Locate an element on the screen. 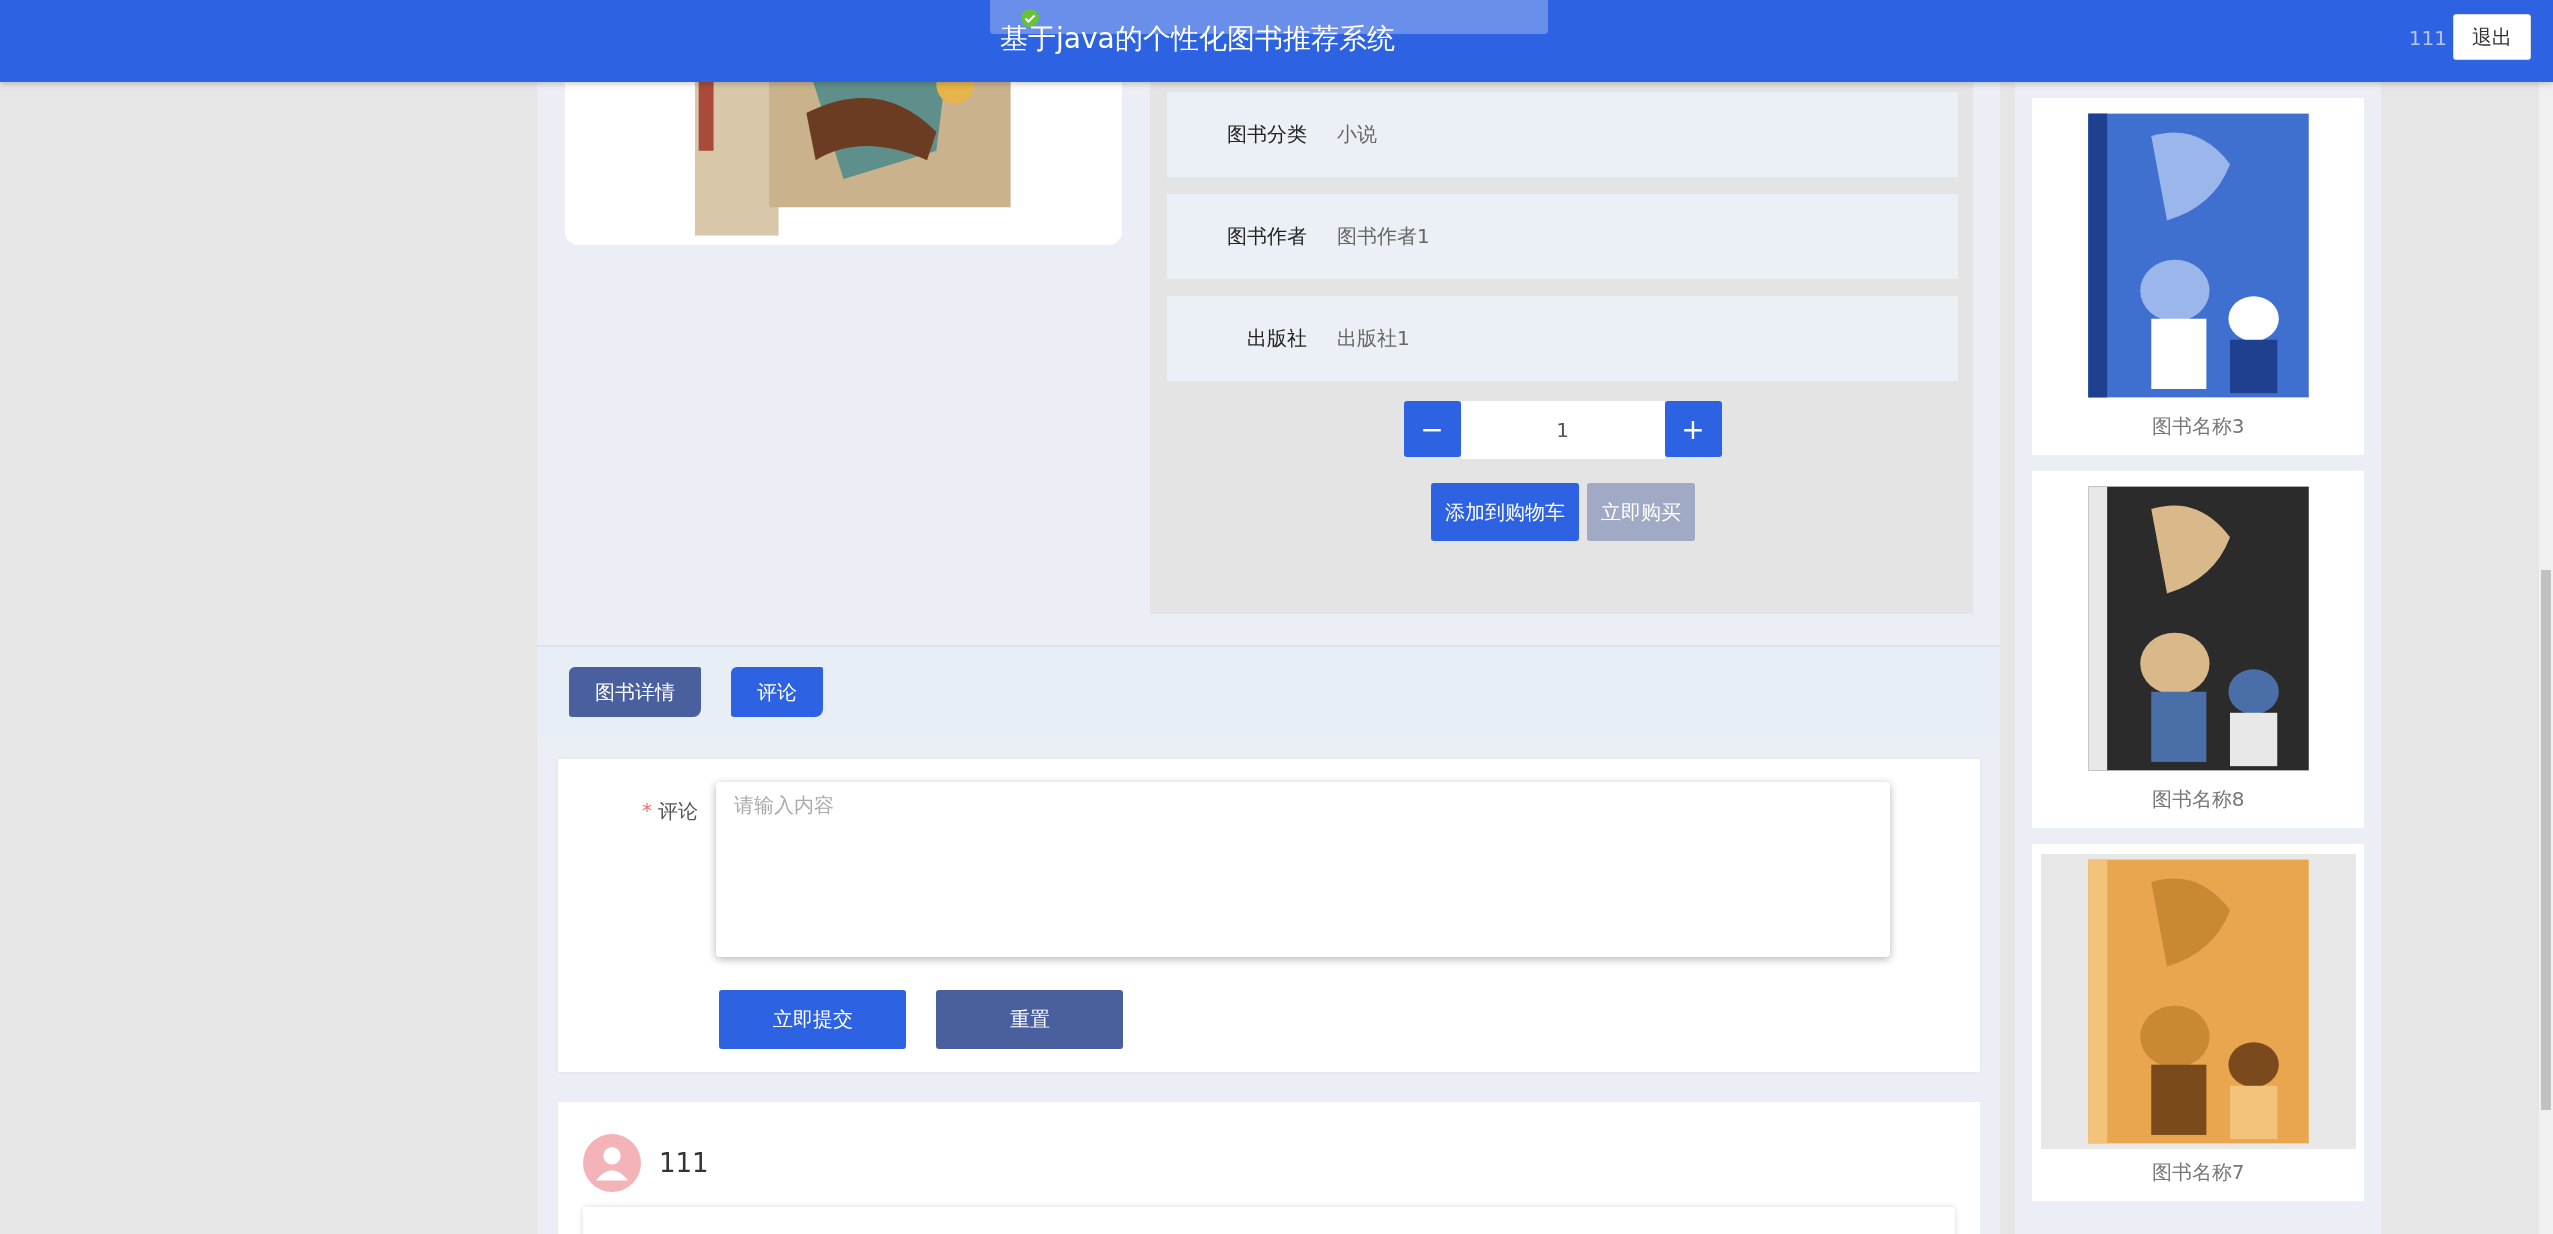  field-value: 出版社1 is located at coordinates (1373, 338).